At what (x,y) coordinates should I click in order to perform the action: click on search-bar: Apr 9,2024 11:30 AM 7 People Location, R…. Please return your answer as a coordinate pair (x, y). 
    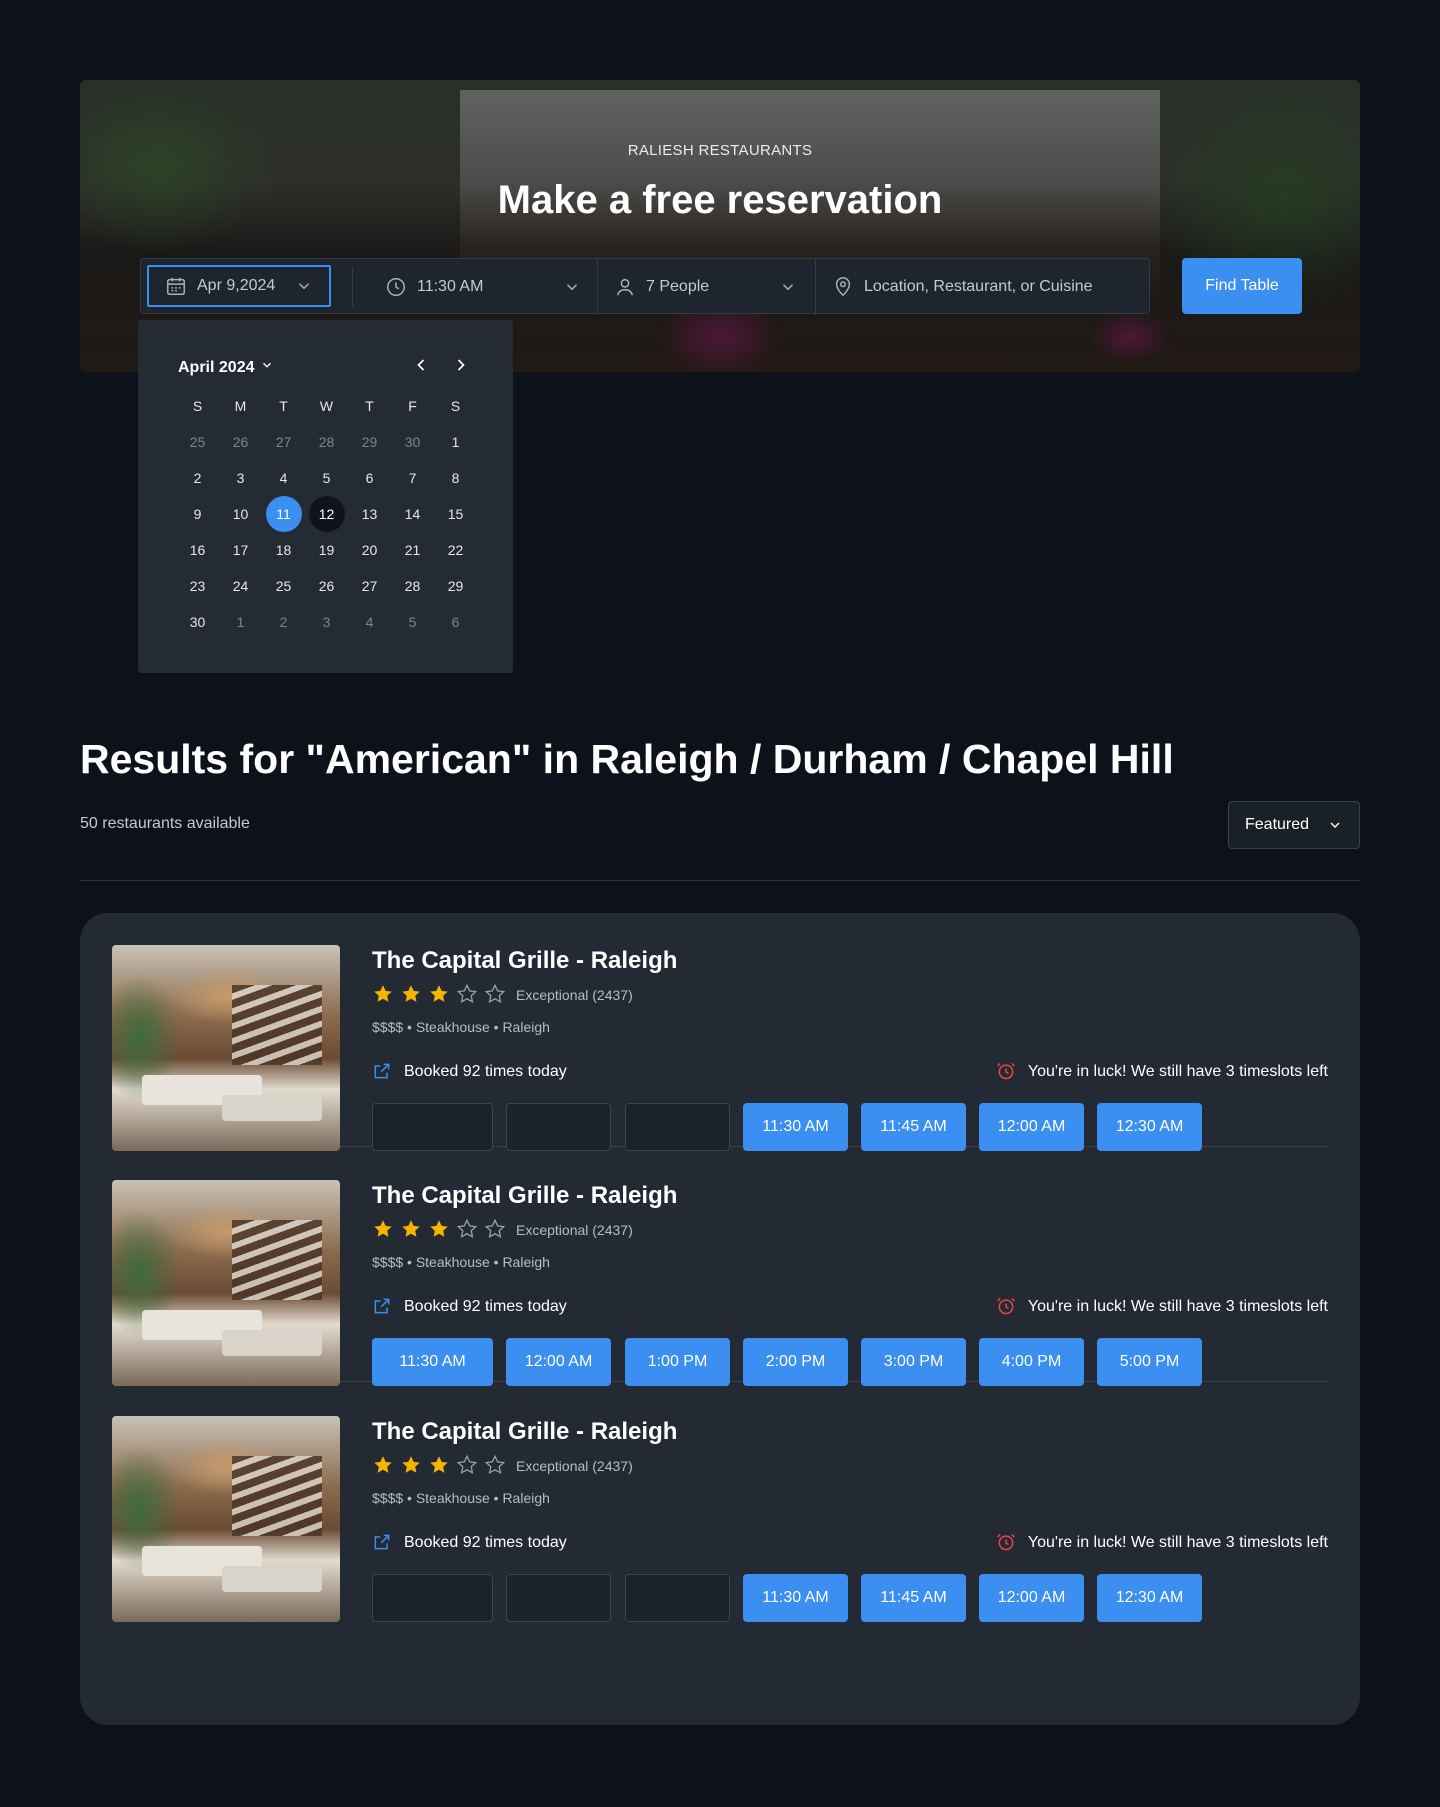
    Looking at the image, I should click on (645, 286).